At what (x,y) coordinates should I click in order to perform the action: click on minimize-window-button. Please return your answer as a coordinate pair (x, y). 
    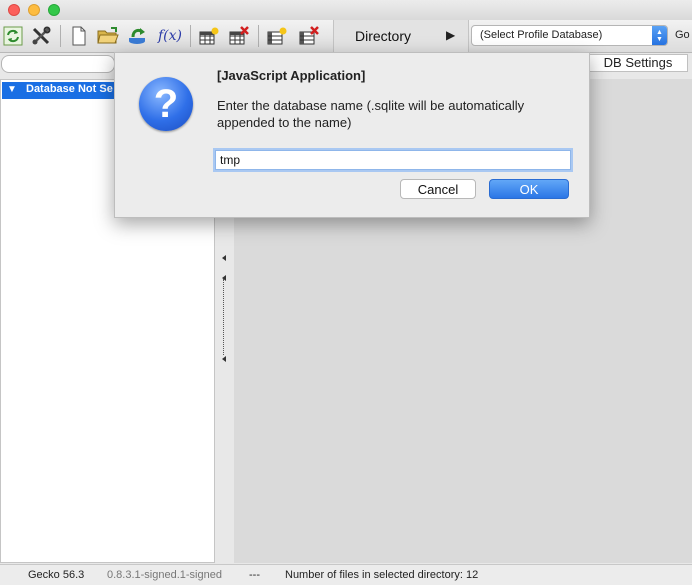
    Looking at the image, I should click on (34, 10).